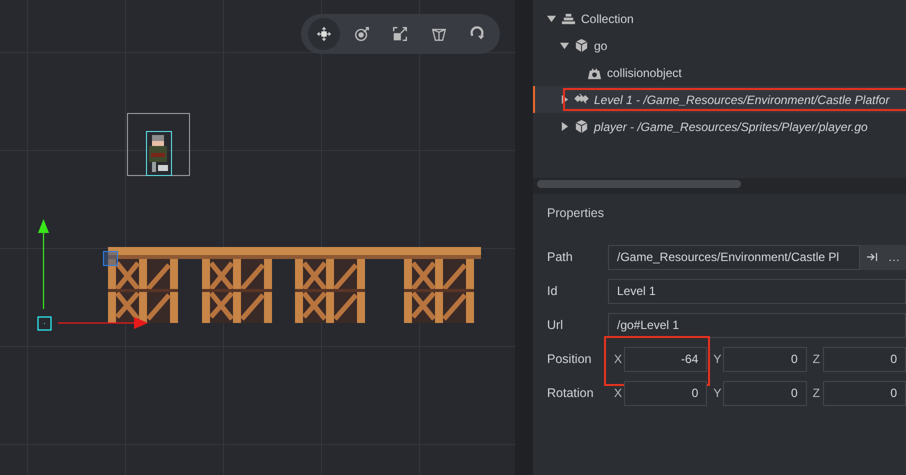  I want to click on tree-item: go, so click(719, 45).